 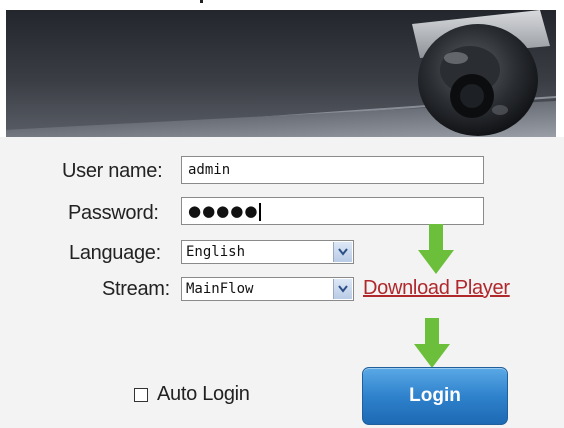 What do you see at coordinates (203, 394) in the screenshot?
I see `auto-login-label: Auto Login` at bounding box center [203, 394].